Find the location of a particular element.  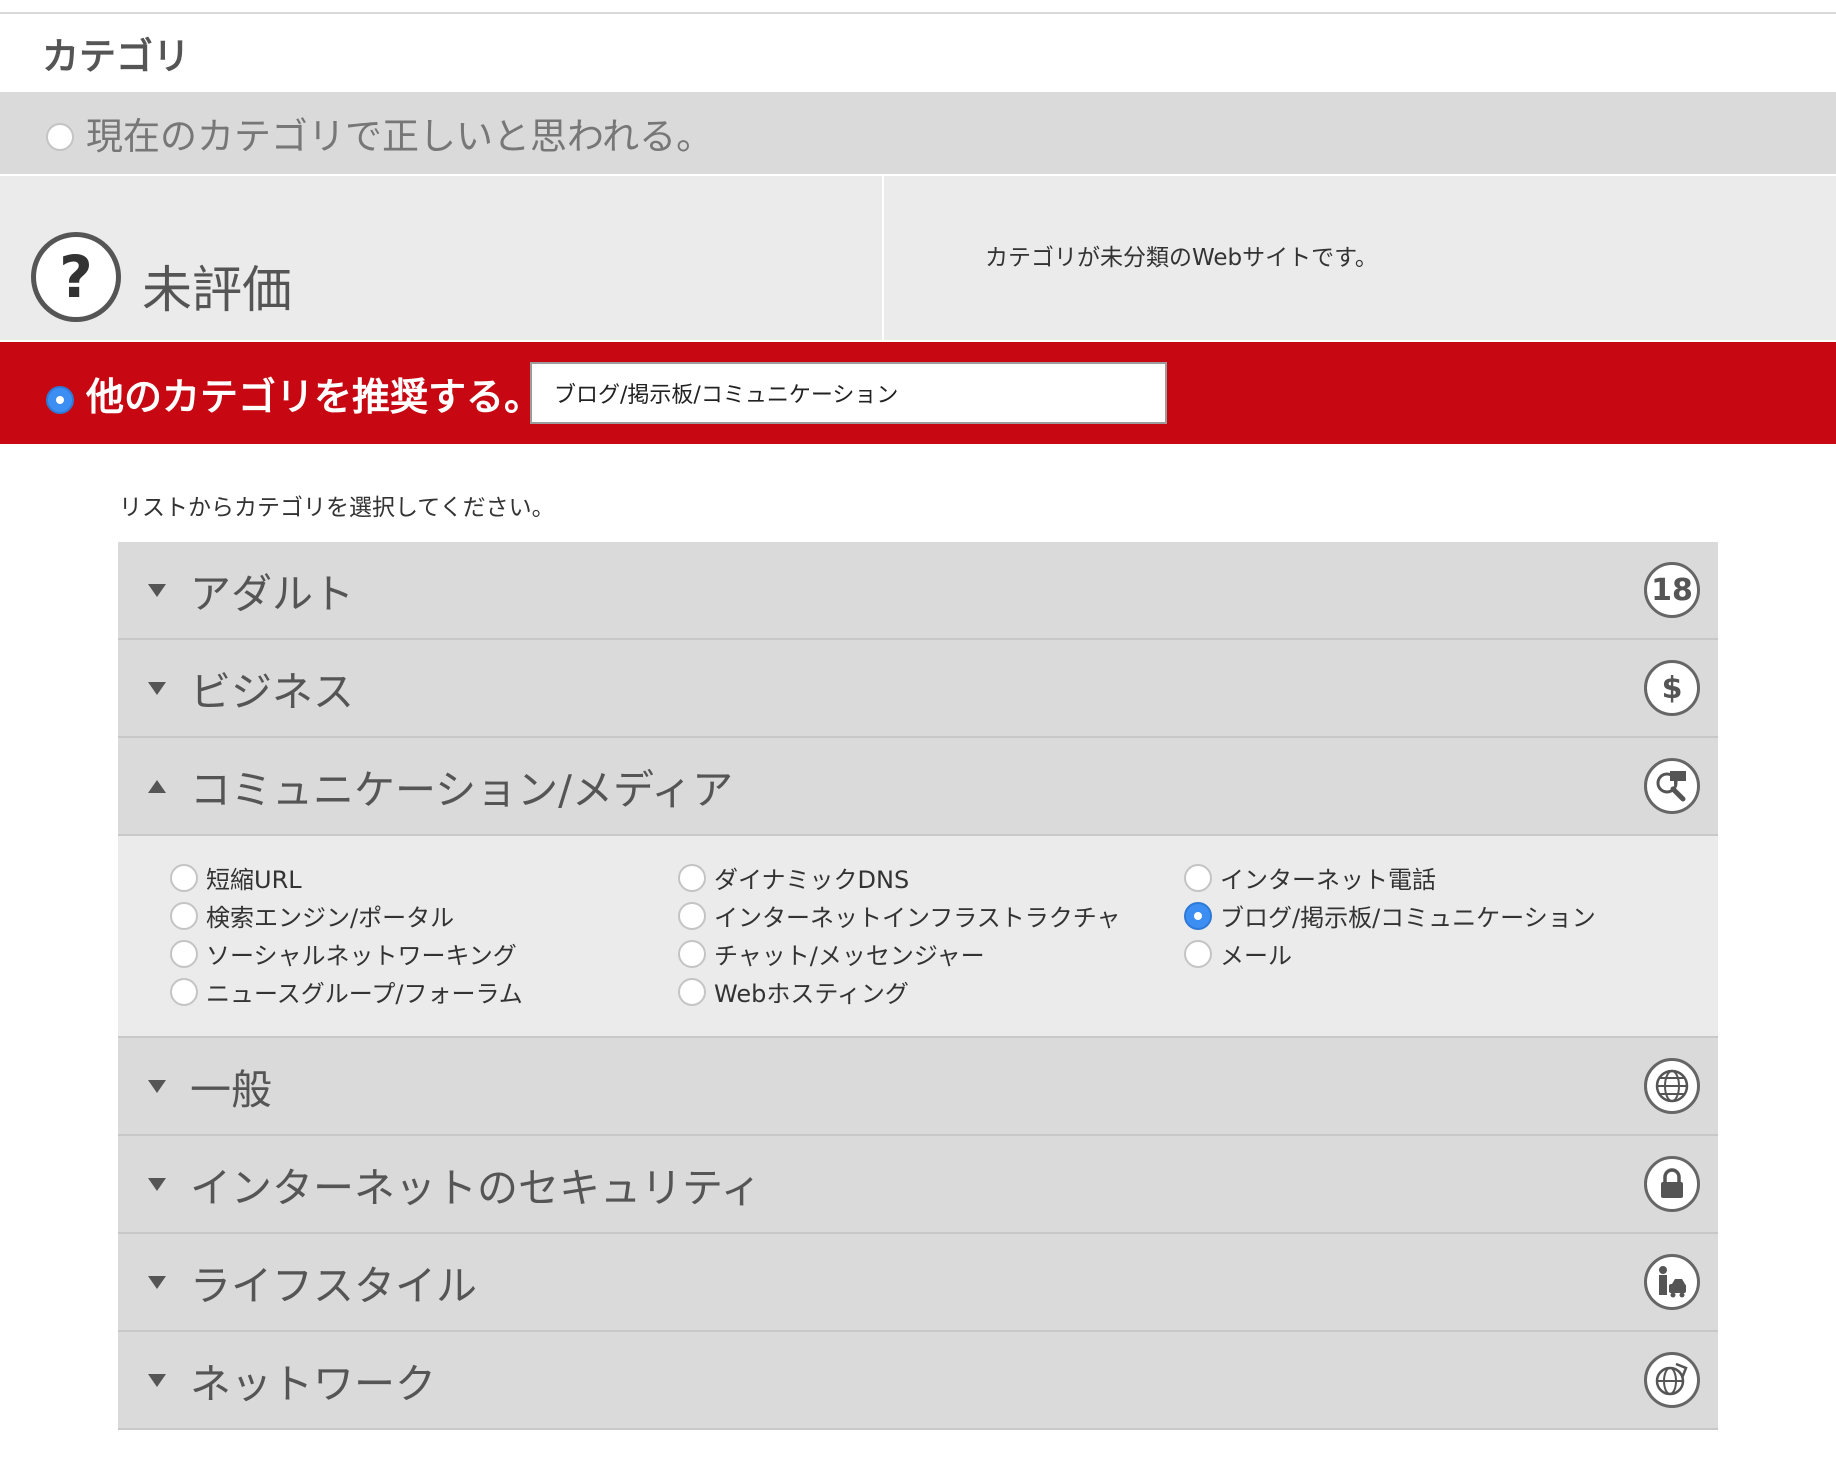

category-header-adult: アダルト 18 is located at coordinates (918, 591).